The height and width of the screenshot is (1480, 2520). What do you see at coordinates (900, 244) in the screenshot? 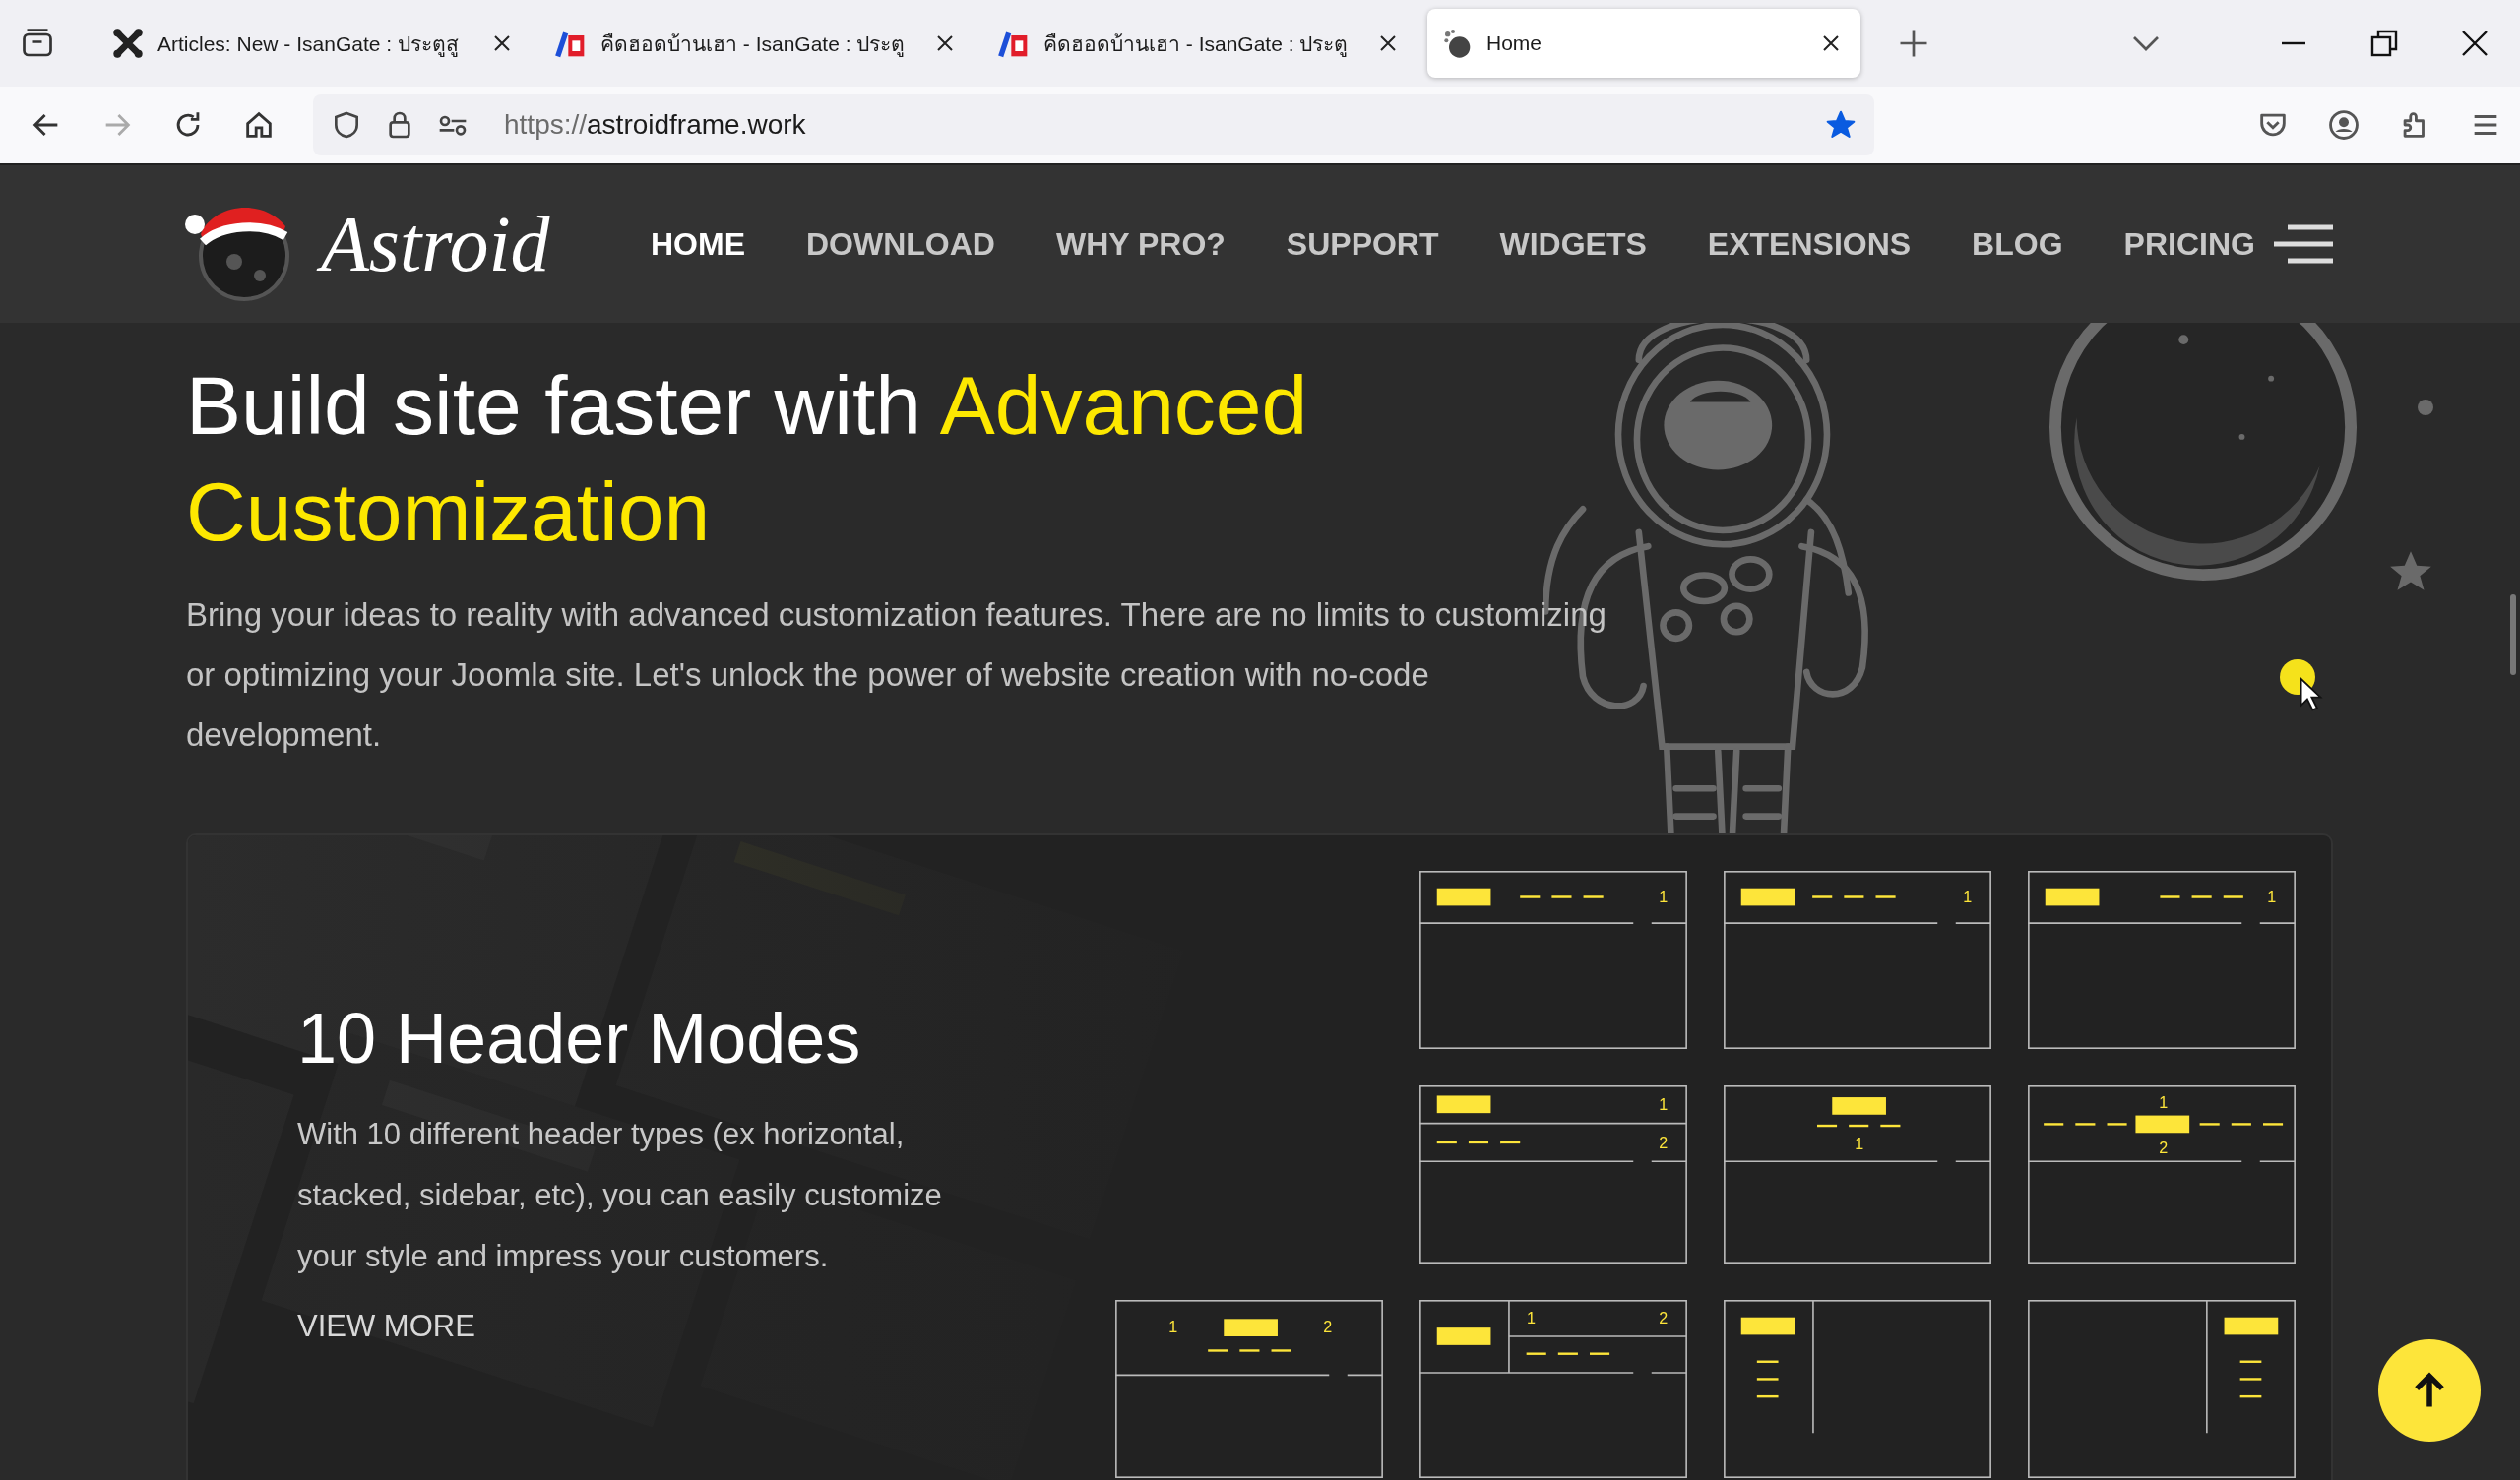
I see `nav-link: DOWNLOAD` at bounding box center [900, 244].